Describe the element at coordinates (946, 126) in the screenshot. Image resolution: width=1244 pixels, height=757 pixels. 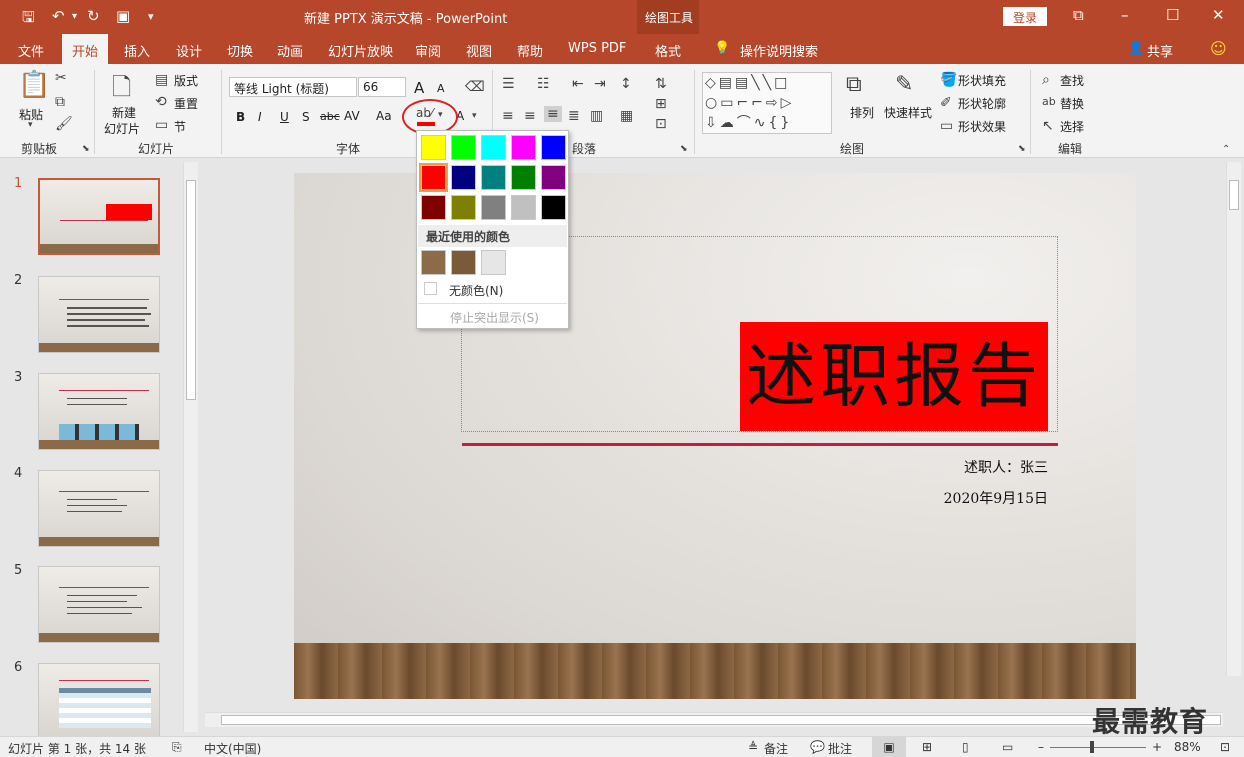
I see `shape-effects-icon: ▭` at that location.